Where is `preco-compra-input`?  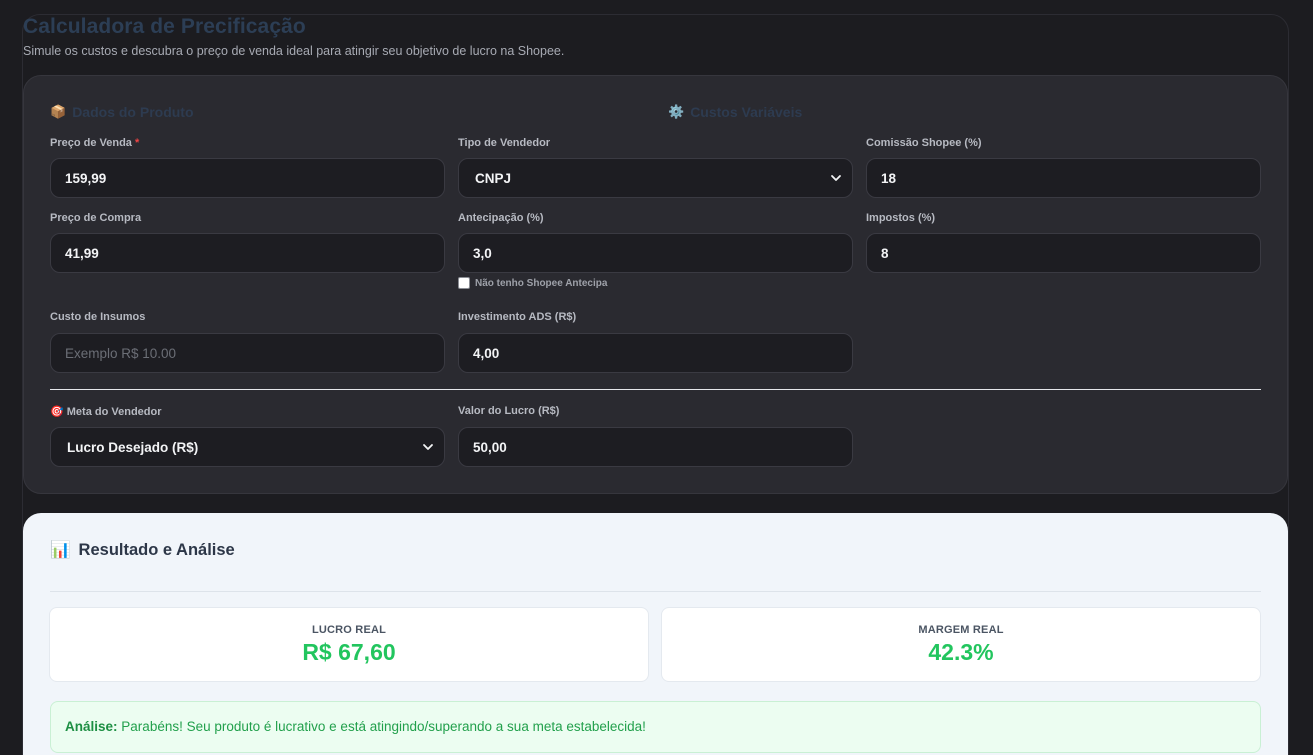 preco-compra-input is located at coordinates (247, 253).